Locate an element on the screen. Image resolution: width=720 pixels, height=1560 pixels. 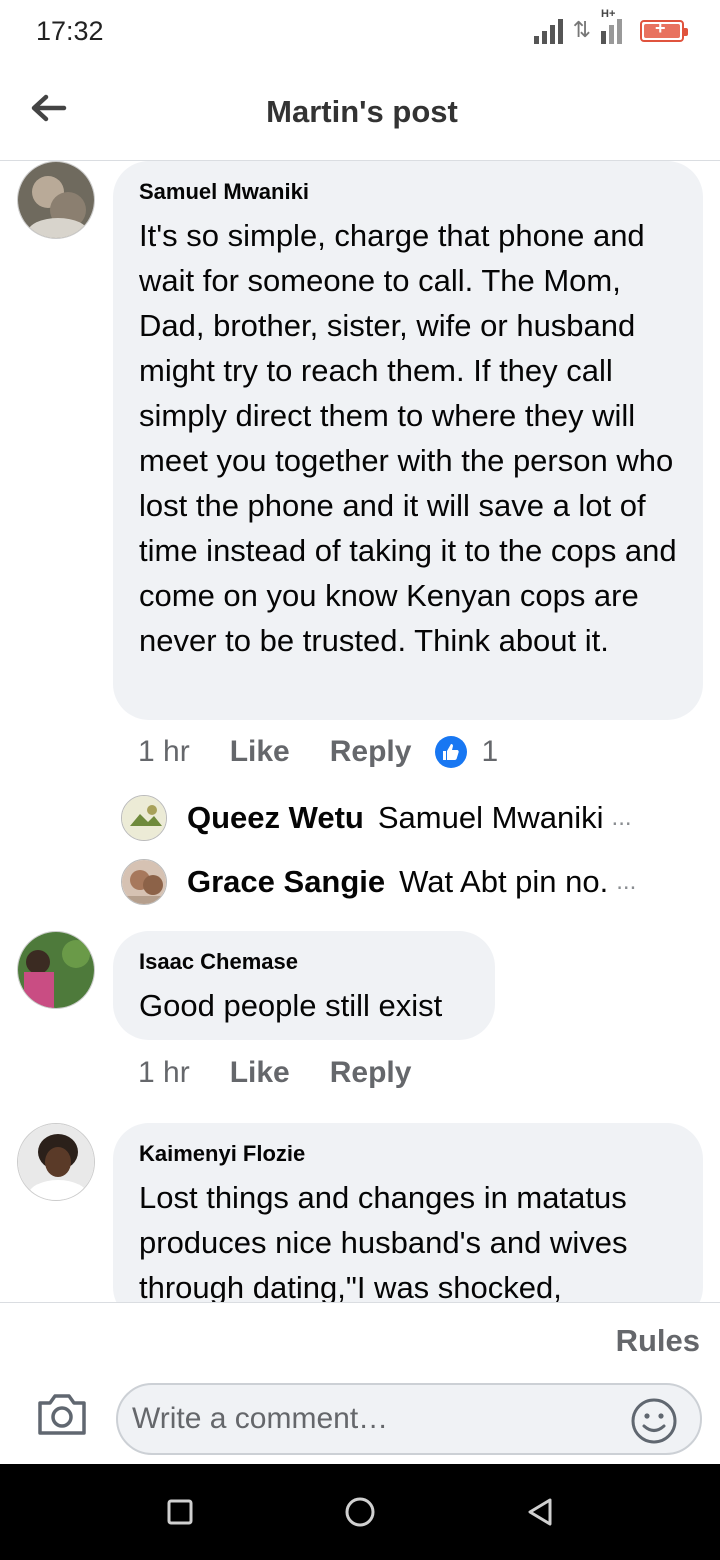
reply-author: Grace Sangie is located at coordinates (286, 881).